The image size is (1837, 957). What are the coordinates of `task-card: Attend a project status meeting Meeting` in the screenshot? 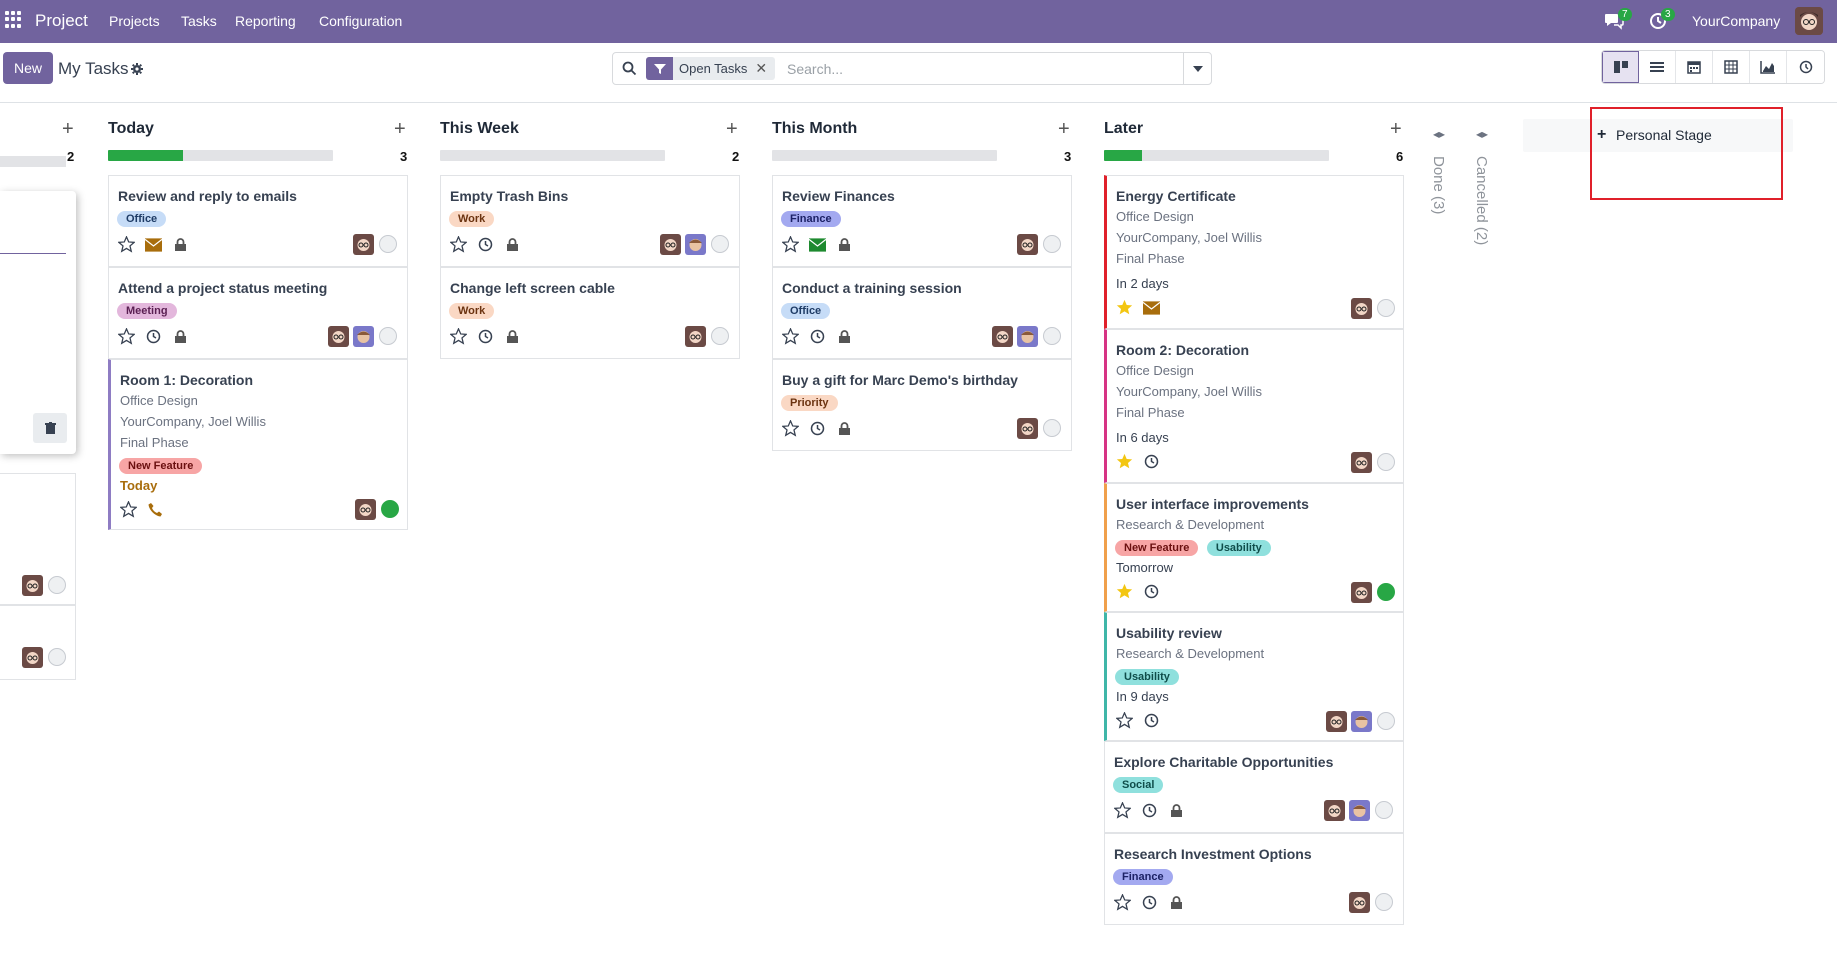 It's located at (258, 313).